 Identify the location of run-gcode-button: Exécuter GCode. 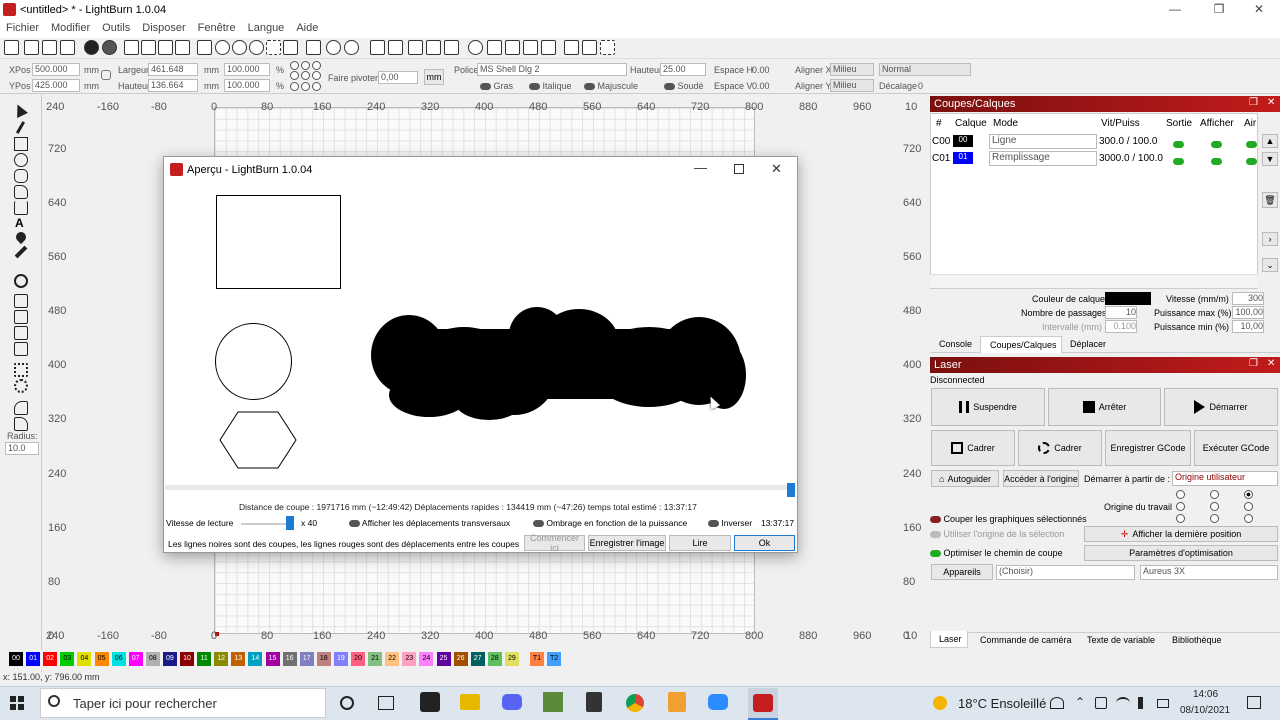
(1236, 448).